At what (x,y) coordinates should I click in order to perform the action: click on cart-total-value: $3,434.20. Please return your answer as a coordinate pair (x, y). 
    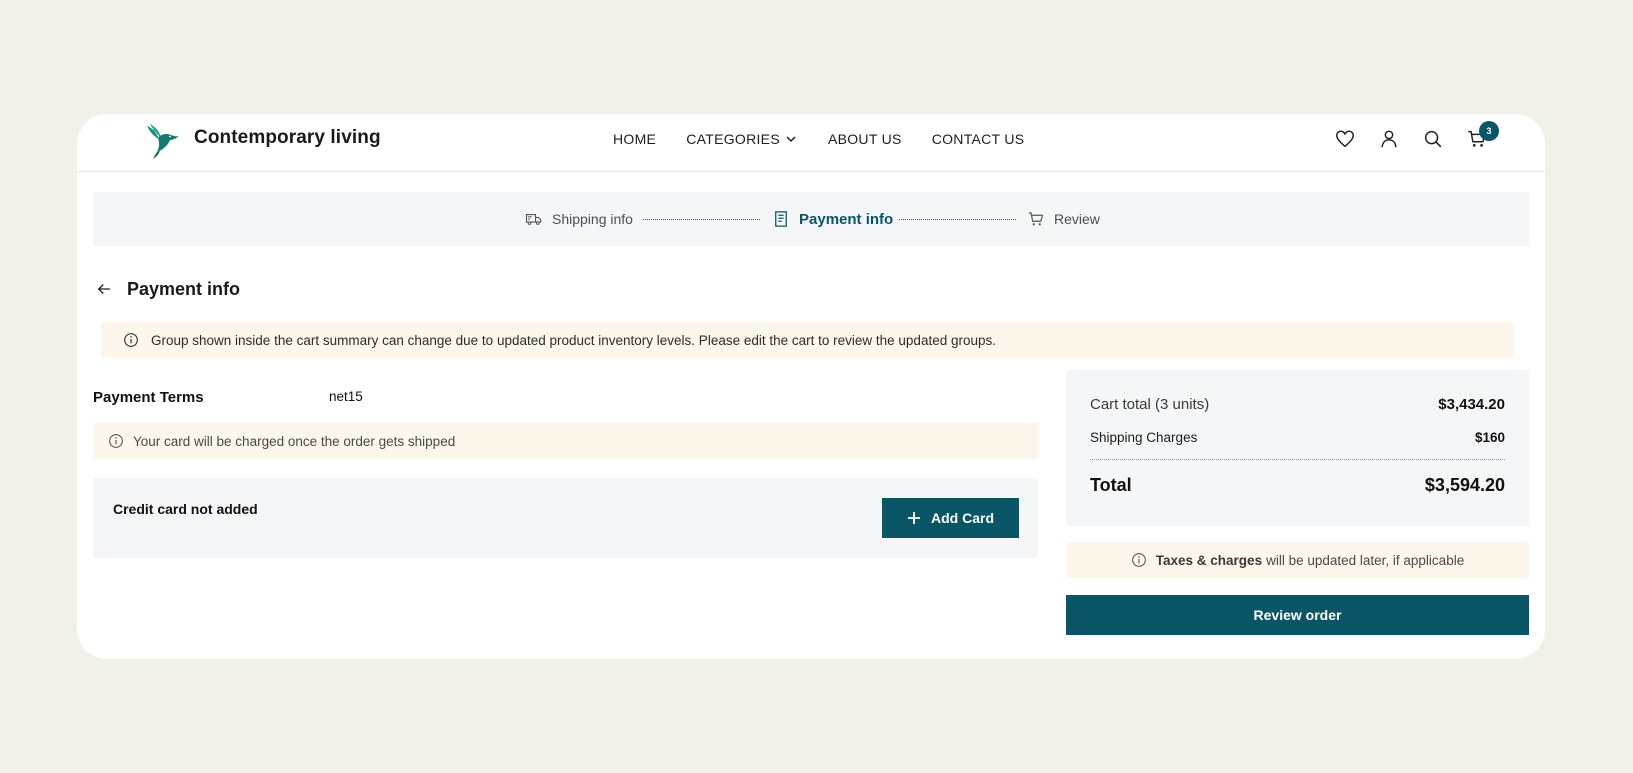
    Looking at the image, I should click on (1471, 404).